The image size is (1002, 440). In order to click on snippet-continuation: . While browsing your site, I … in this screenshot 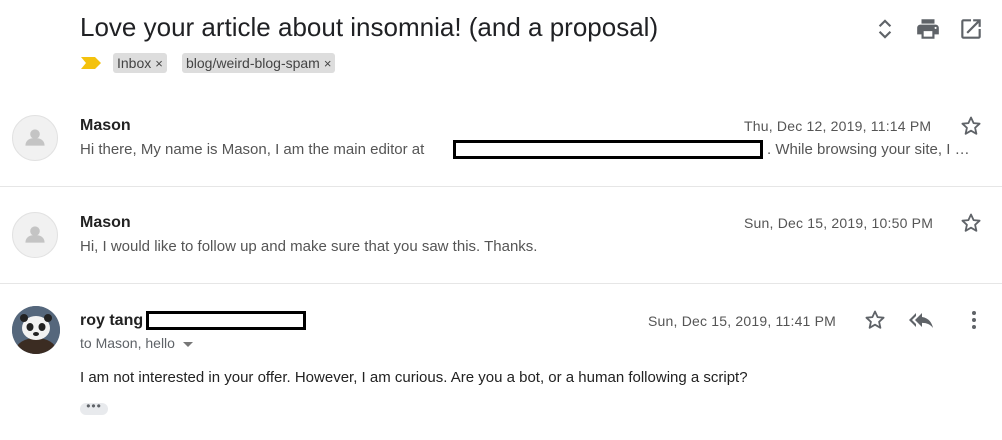, I will do `click(868, 149)`.